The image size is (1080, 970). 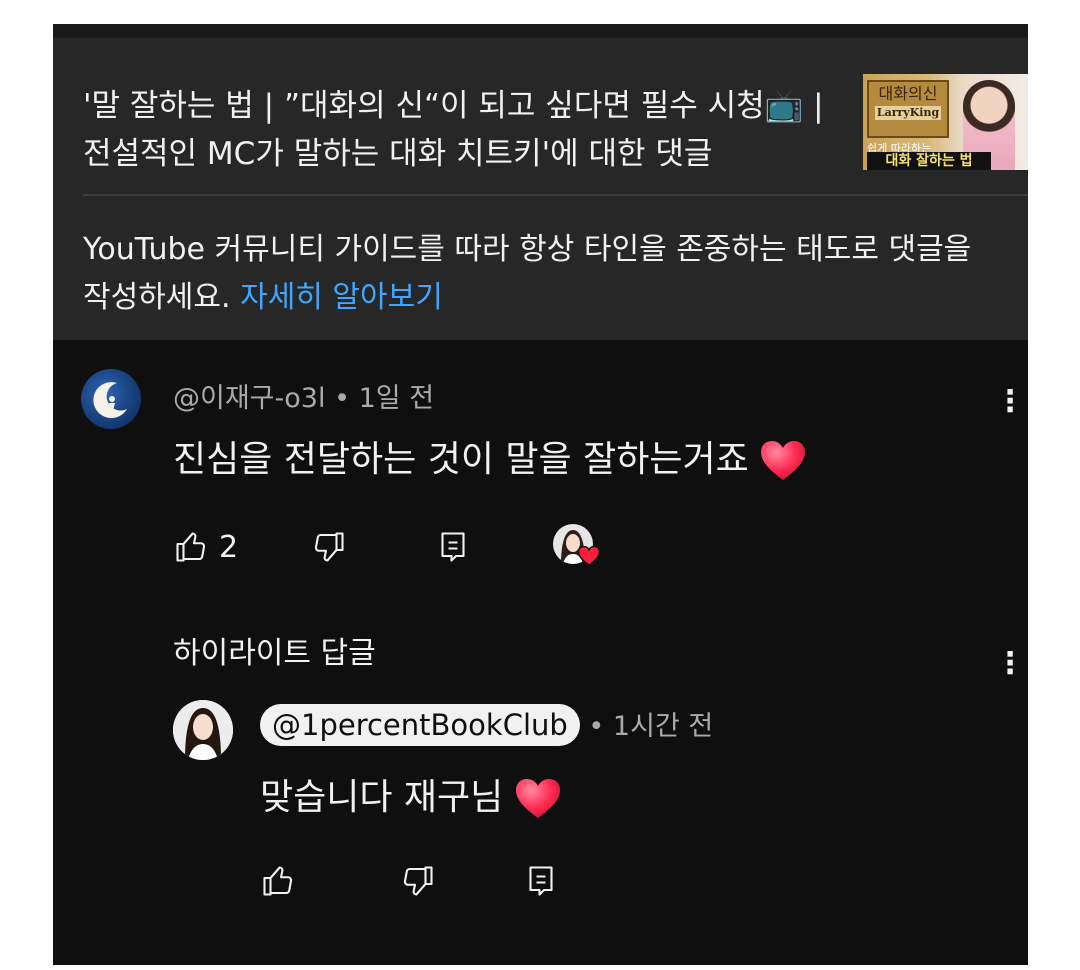 I want to click on video-thumbnail: 대화의신 LarryKing 쉽게 따라하는 대화 잘하는 법, so click(x=945, y=122).